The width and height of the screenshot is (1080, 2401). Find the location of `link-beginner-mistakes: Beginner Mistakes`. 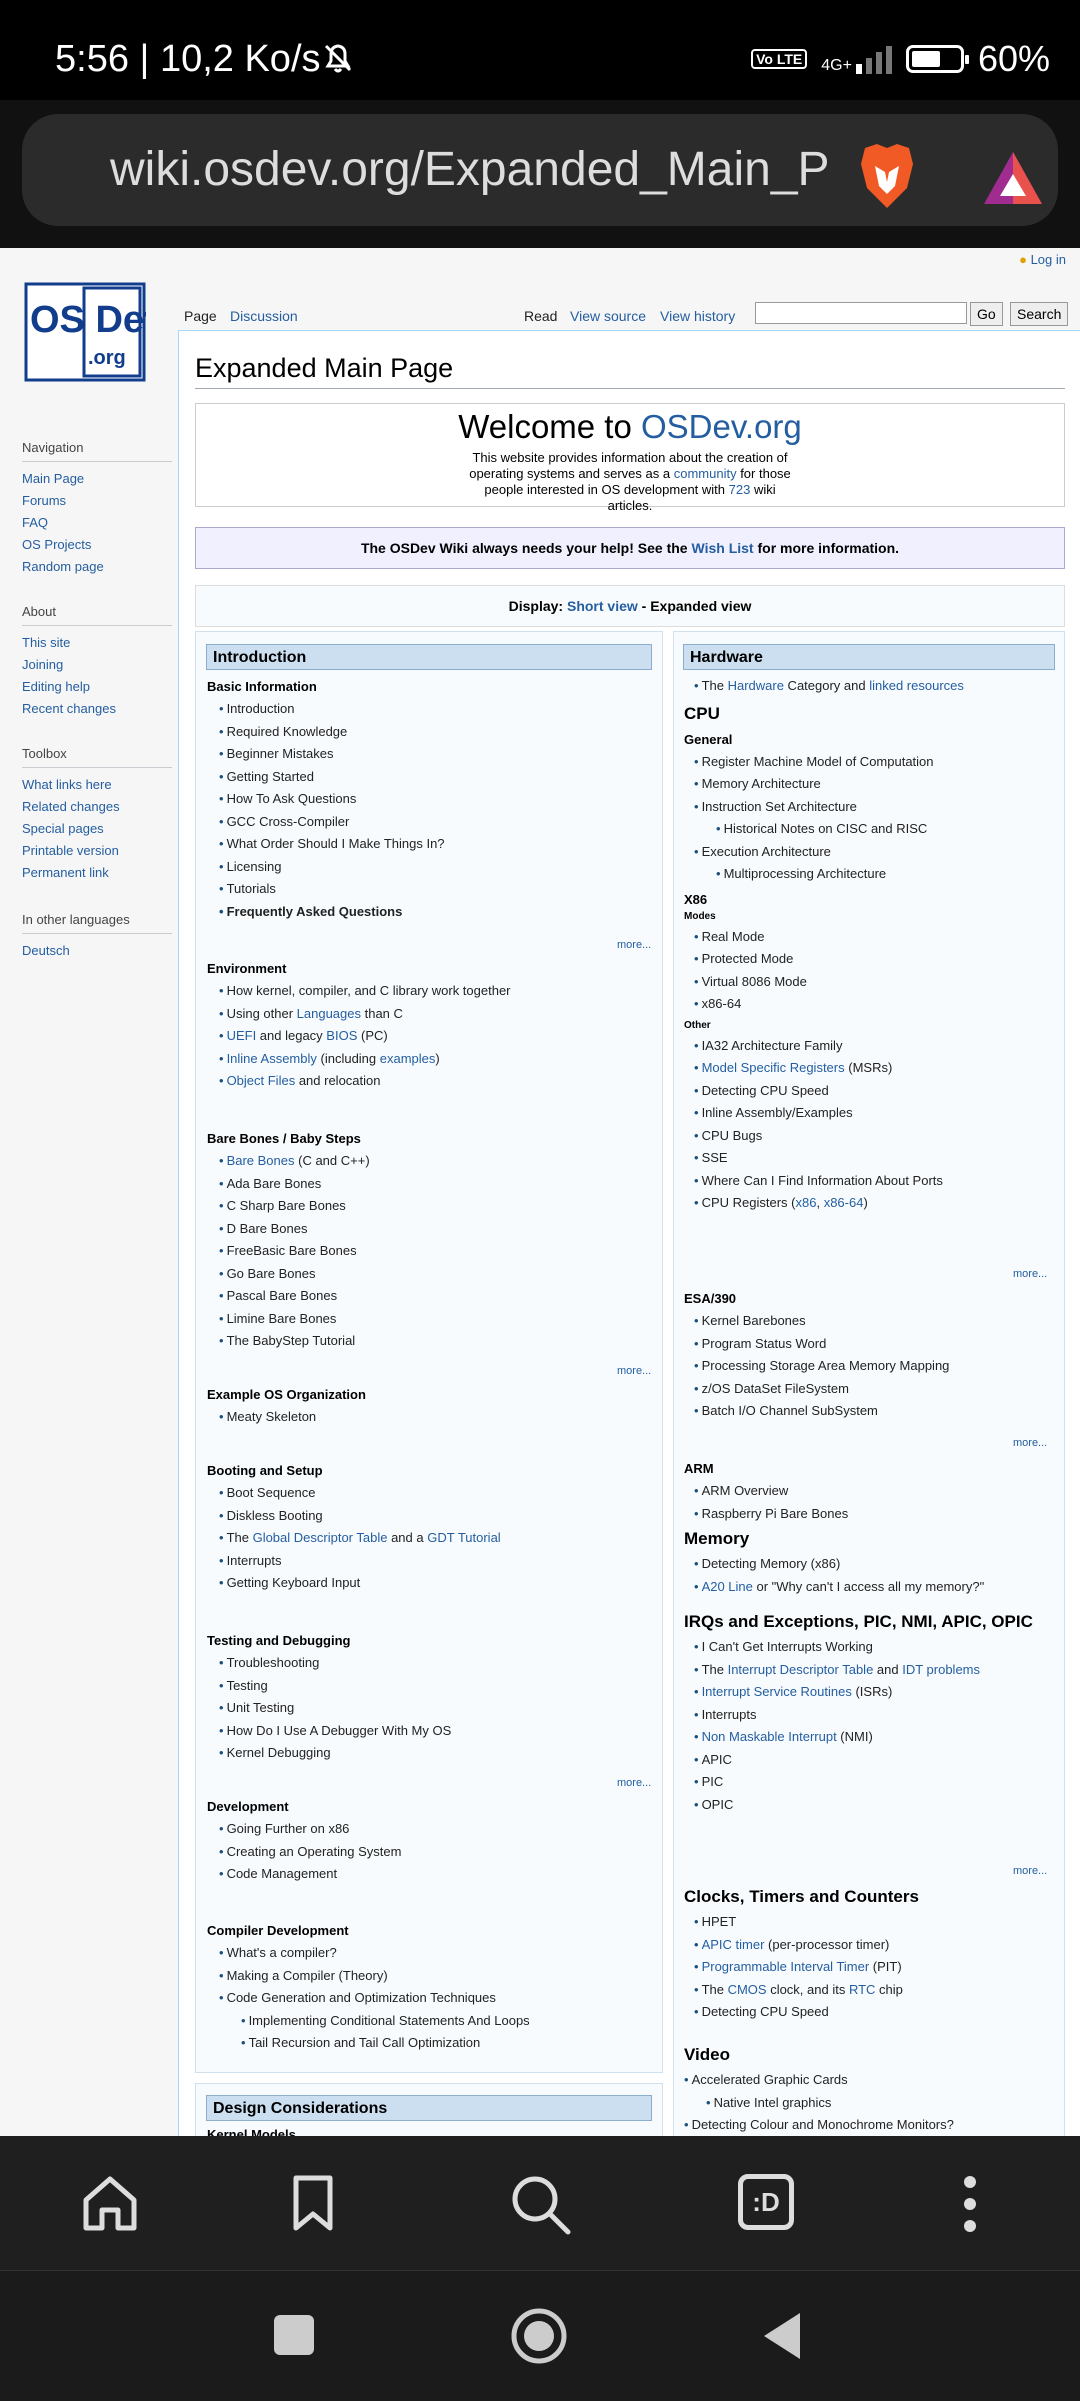

link-beginner-mistakes: Beginner Mistakes is located at coordinates (332, 754).